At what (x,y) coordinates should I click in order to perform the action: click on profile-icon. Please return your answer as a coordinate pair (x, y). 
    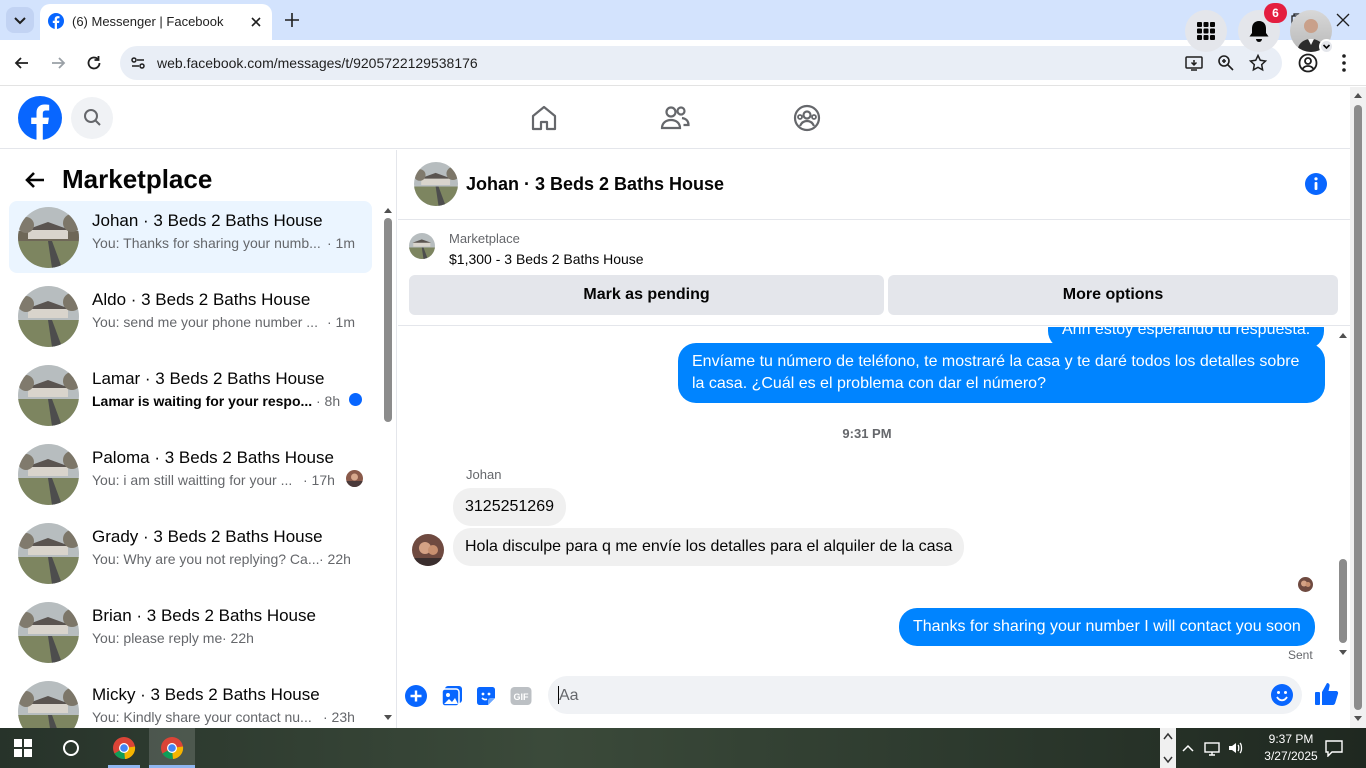
    Looking at the image, I should click on (1308, 63).